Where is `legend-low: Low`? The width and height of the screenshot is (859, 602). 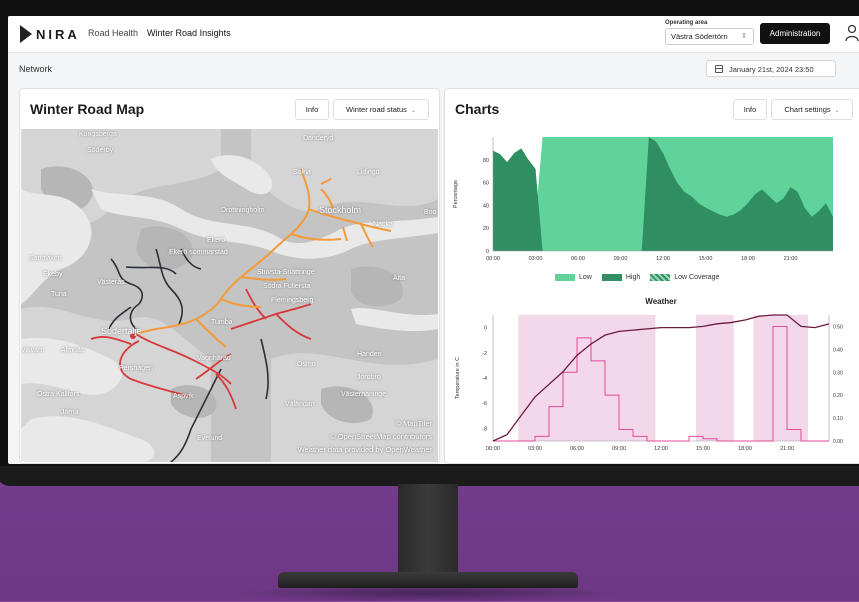 legend-low: Low is located at coordinates (573, 277).